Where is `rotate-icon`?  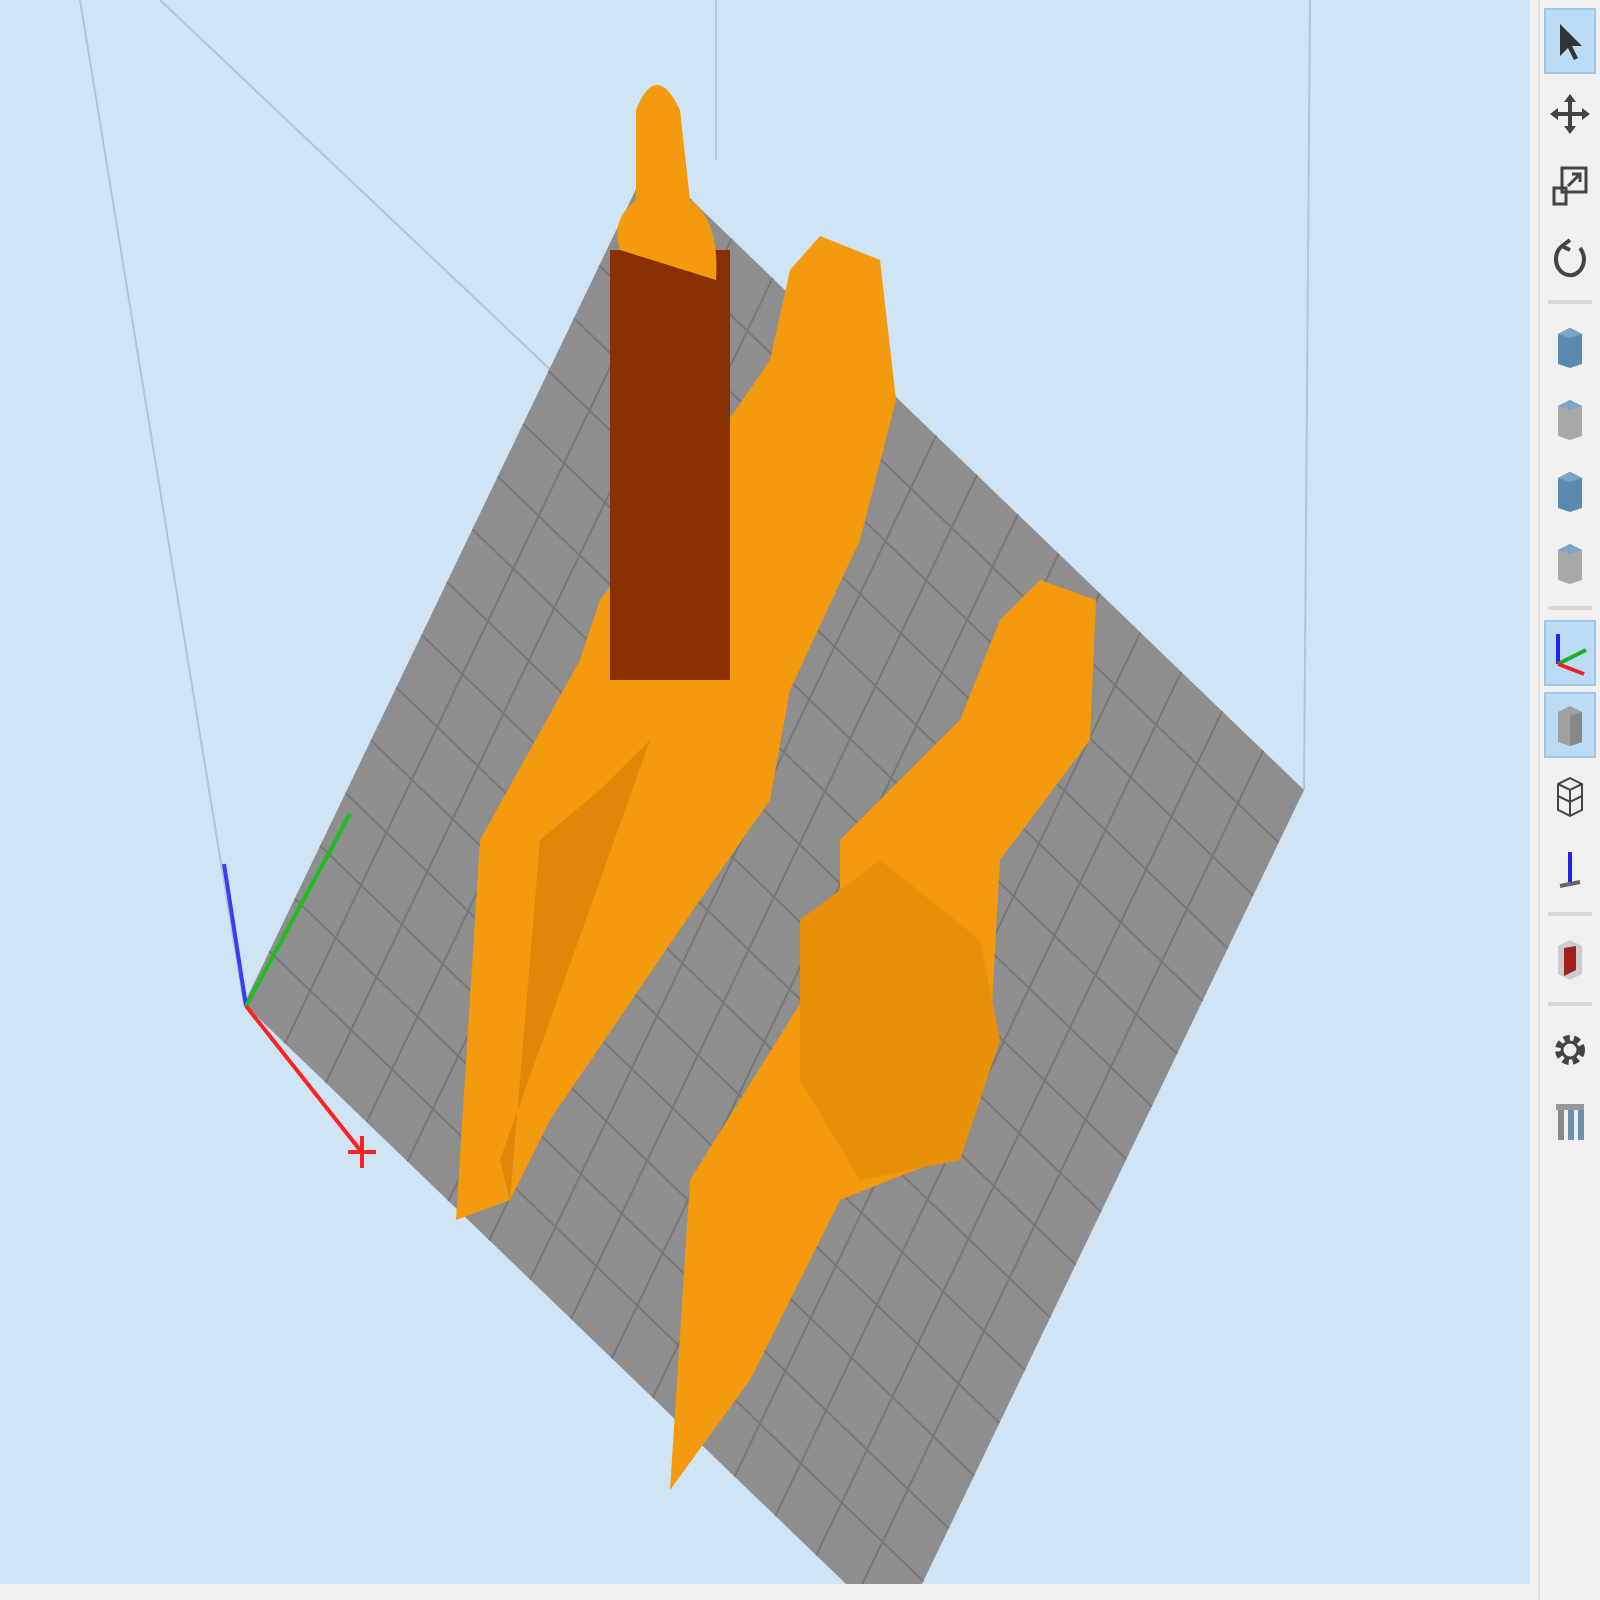
rotate-icon is located at coordinates (1570, 257).